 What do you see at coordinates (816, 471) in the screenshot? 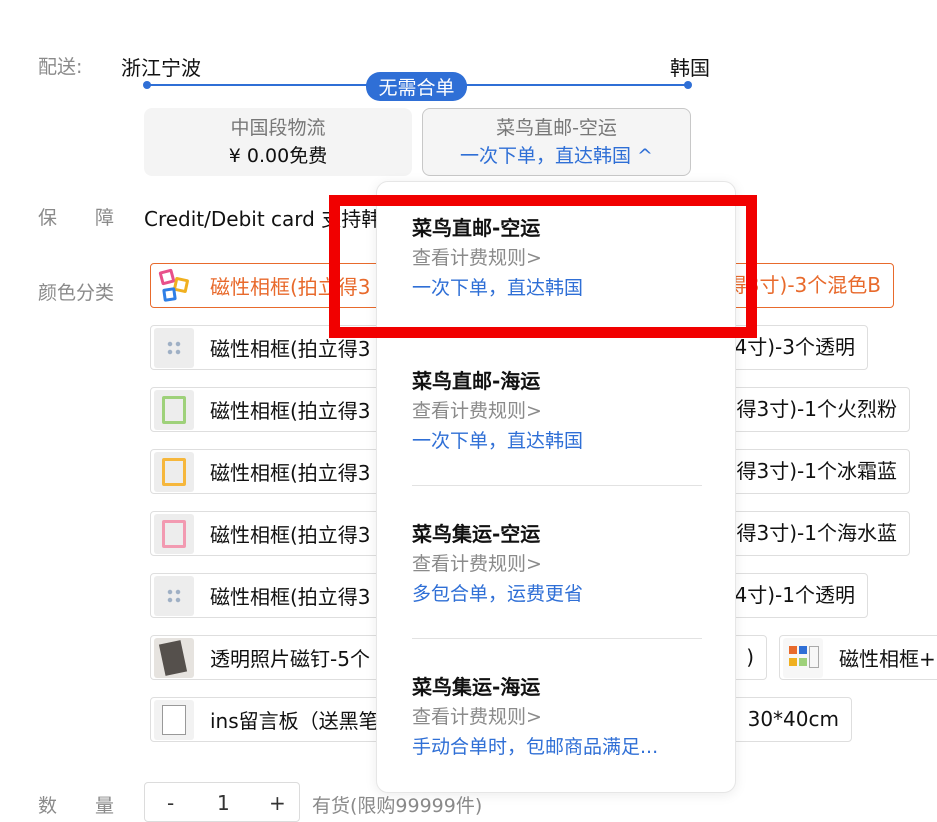
I see `variant-label-tail: 得3寸)-1个冰霜蓝` at bounding box center [816, 471].